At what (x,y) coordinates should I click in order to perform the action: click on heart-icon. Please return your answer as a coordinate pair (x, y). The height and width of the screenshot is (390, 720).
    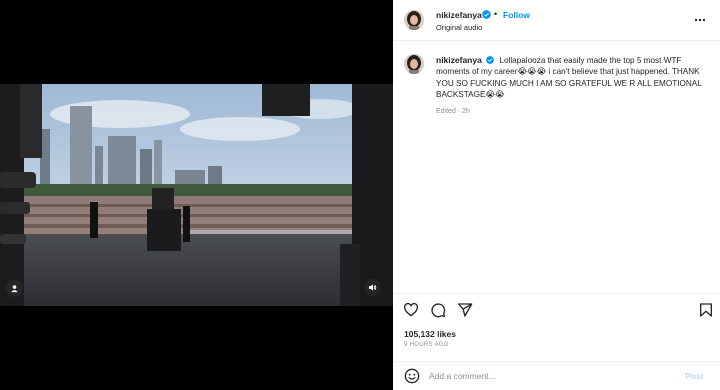
    Looking at the image, I should click on (411, 309).